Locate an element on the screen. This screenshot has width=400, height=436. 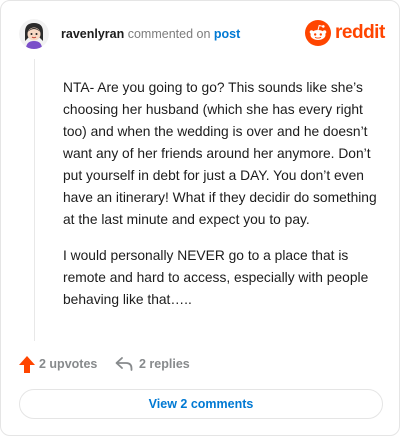
comment-header: ravenlyran commented on post reddit is located at coordinates (202, 35).